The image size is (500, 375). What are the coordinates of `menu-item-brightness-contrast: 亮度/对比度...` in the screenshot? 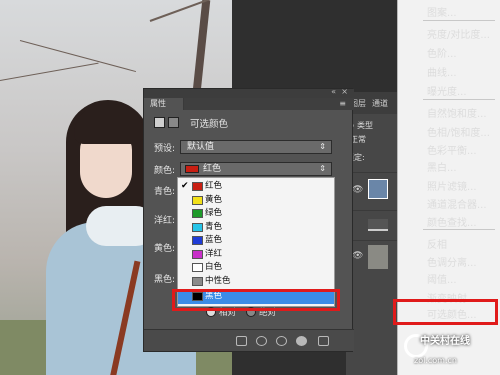 It's located at (458, 33).